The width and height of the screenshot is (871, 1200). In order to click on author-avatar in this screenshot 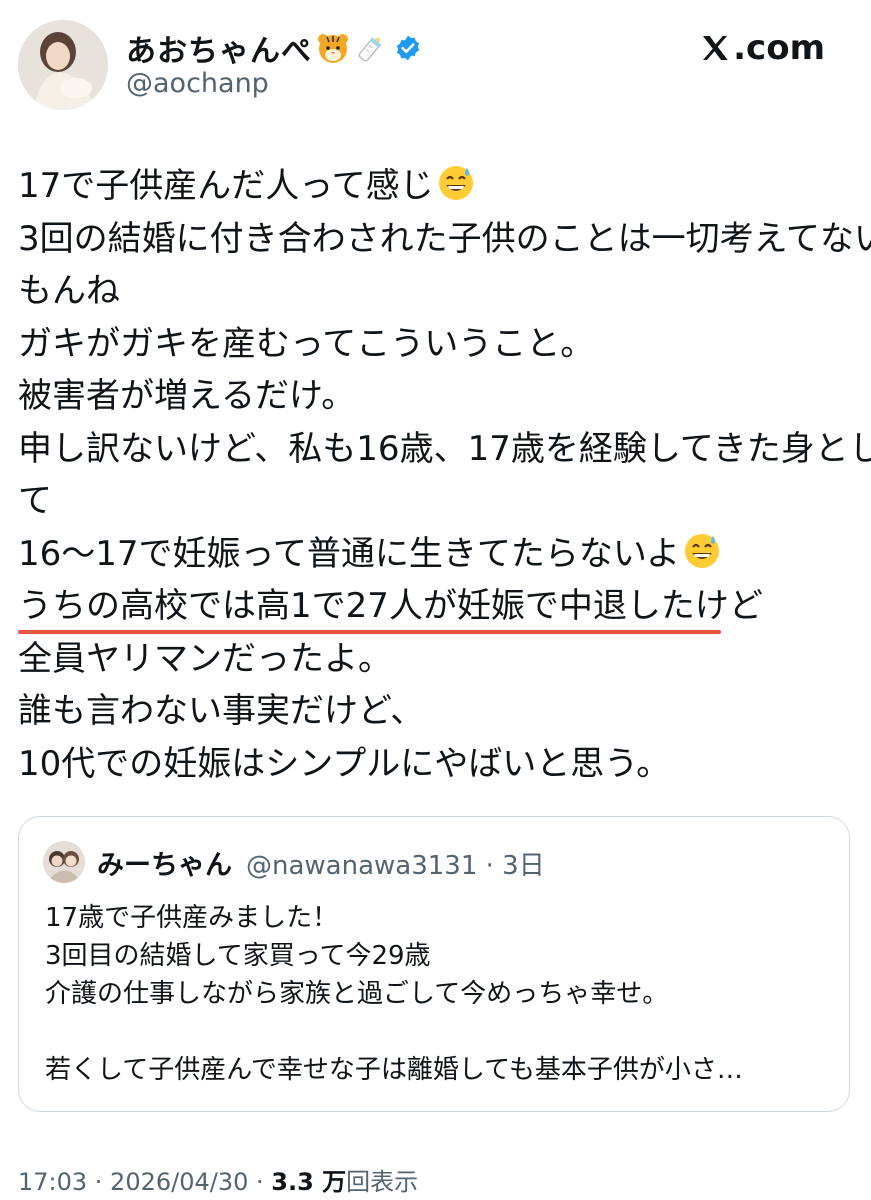, I will do `click(63, 65)`.